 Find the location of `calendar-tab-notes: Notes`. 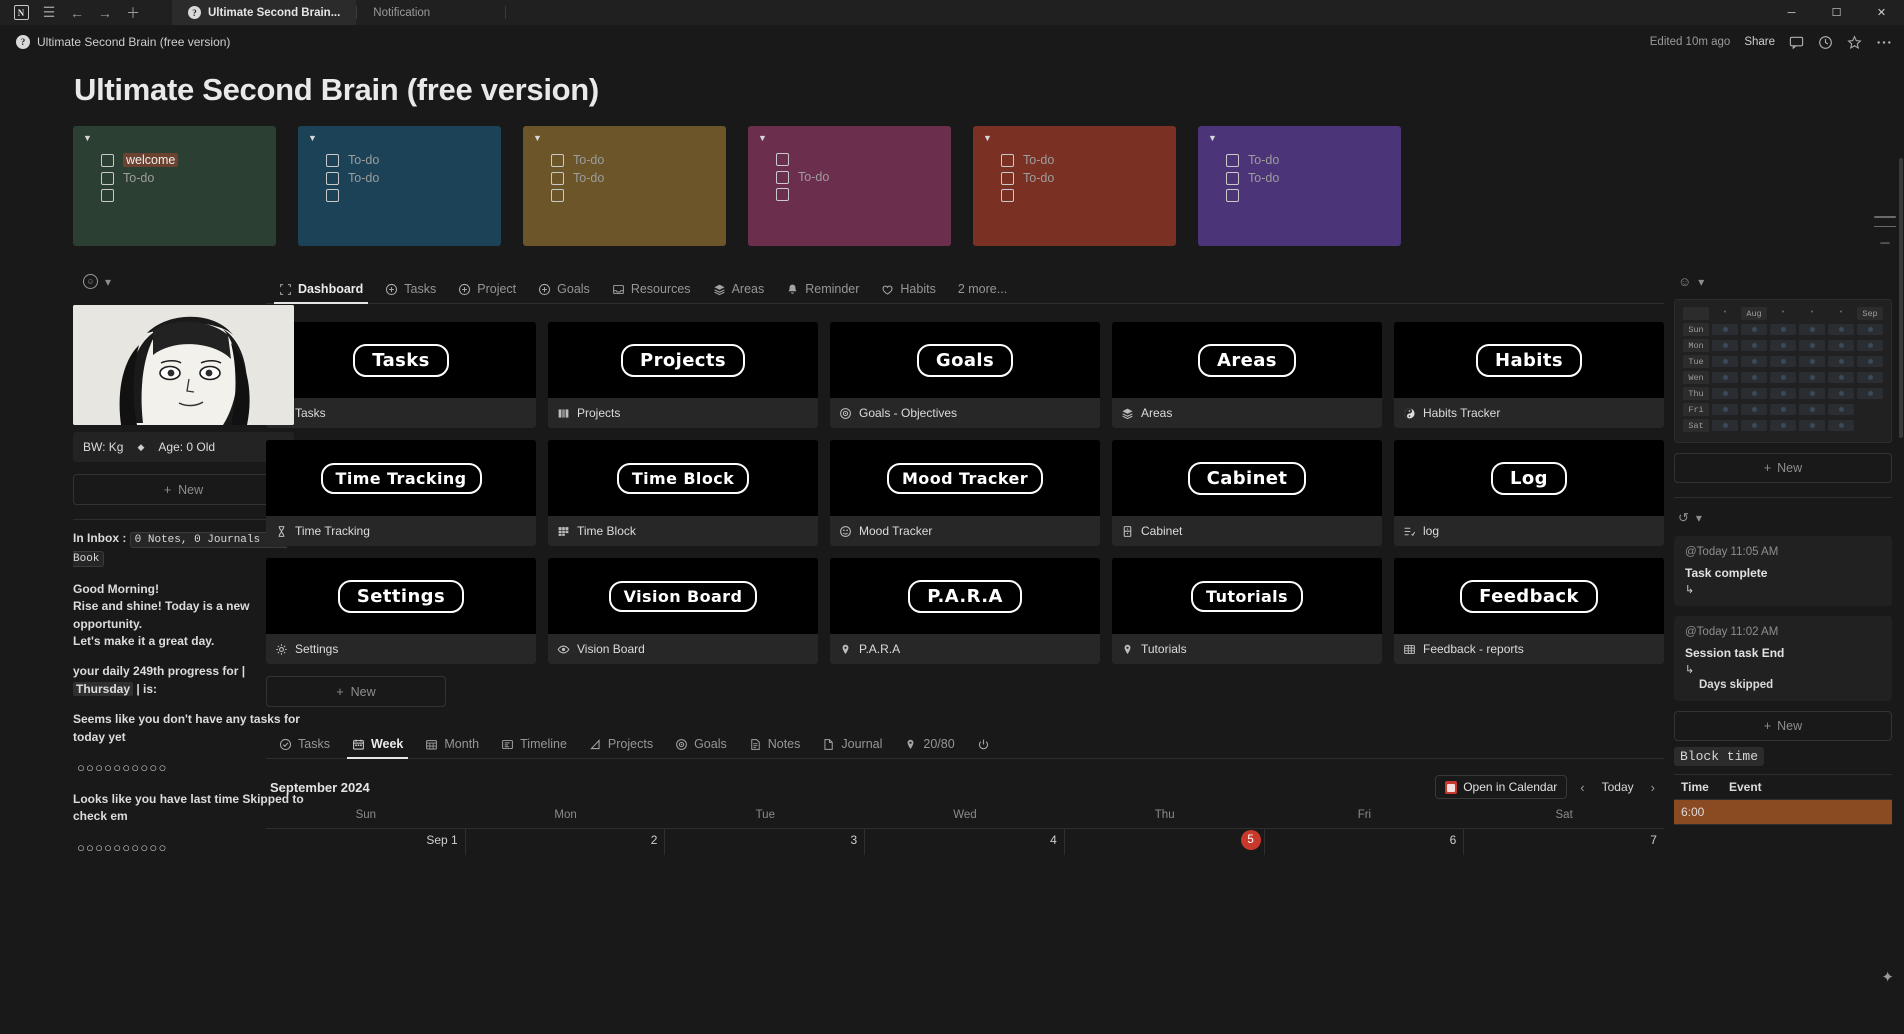

calendar-tab-notes: Notes is located at coordinates (775, 747).